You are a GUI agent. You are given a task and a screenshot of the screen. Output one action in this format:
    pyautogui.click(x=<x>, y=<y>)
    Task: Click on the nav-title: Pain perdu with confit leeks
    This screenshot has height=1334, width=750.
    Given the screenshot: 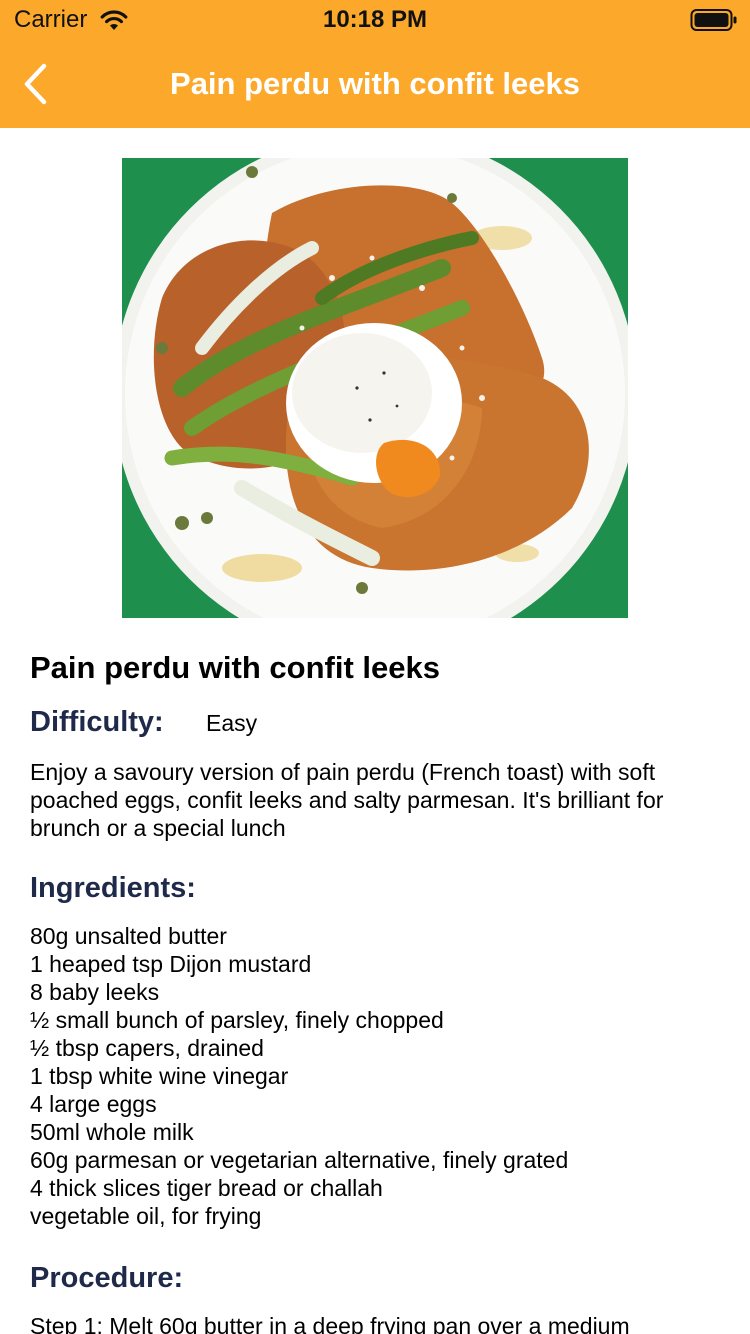 What is the action you would take?
    pyautogui.click(x=375, y=83)
    